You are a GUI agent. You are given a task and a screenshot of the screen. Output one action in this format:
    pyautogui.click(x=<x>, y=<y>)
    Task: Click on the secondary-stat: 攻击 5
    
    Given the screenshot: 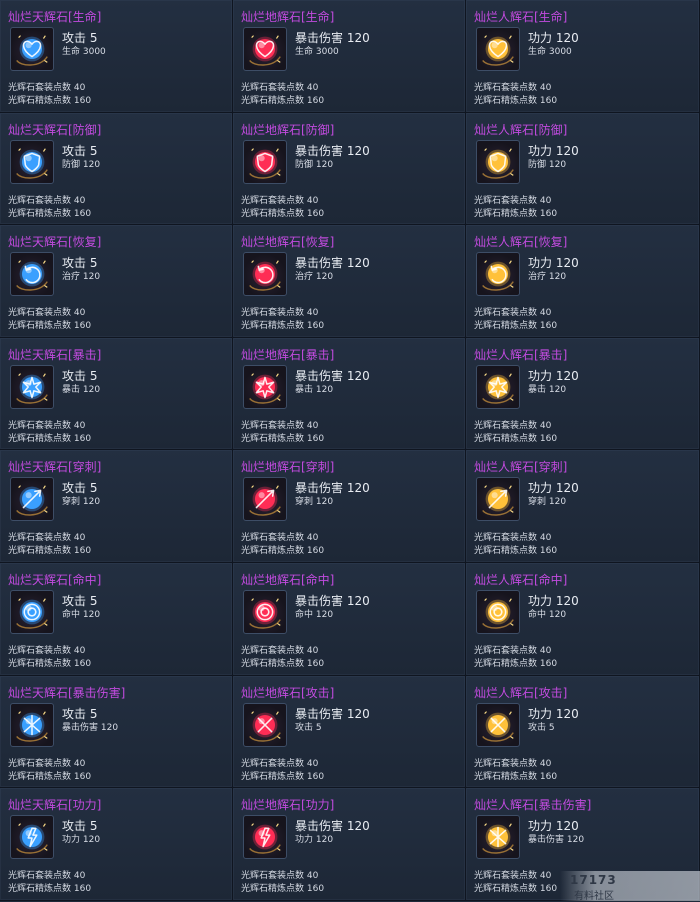 What is the action you would take?
    pyautogui.click(x=541, y=727)
    